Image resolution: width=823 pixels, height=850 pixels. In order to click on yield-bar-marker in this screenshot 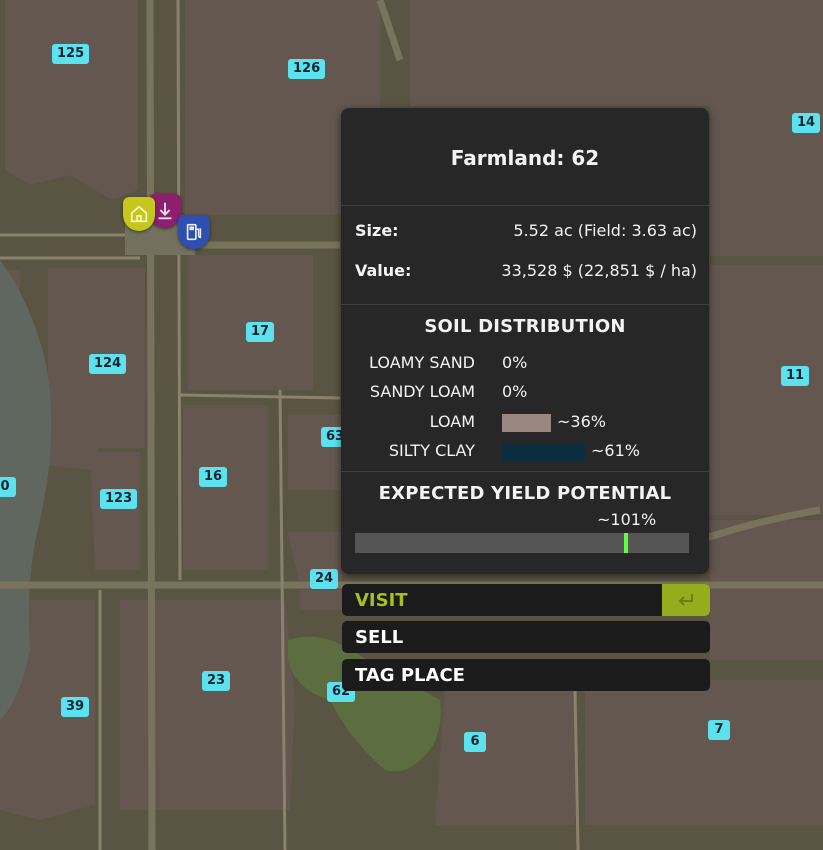, I will do `click(626, 543)`.